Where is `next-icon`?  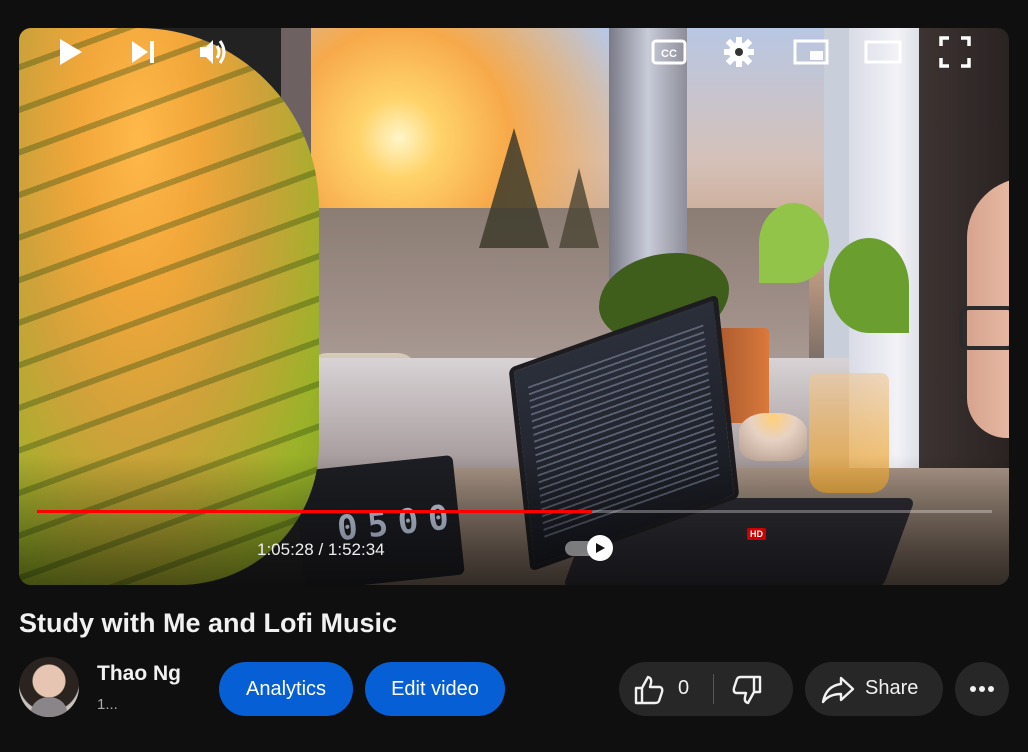 next-icon is located at coordinates (143, 52).